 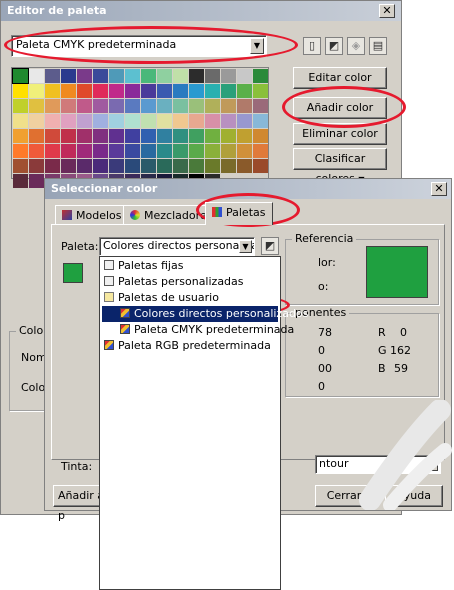 What do you see at coordinates (378, 46) in the screenshot?
I see `save-as-icon: ▤` at bounding box center [378, 46].